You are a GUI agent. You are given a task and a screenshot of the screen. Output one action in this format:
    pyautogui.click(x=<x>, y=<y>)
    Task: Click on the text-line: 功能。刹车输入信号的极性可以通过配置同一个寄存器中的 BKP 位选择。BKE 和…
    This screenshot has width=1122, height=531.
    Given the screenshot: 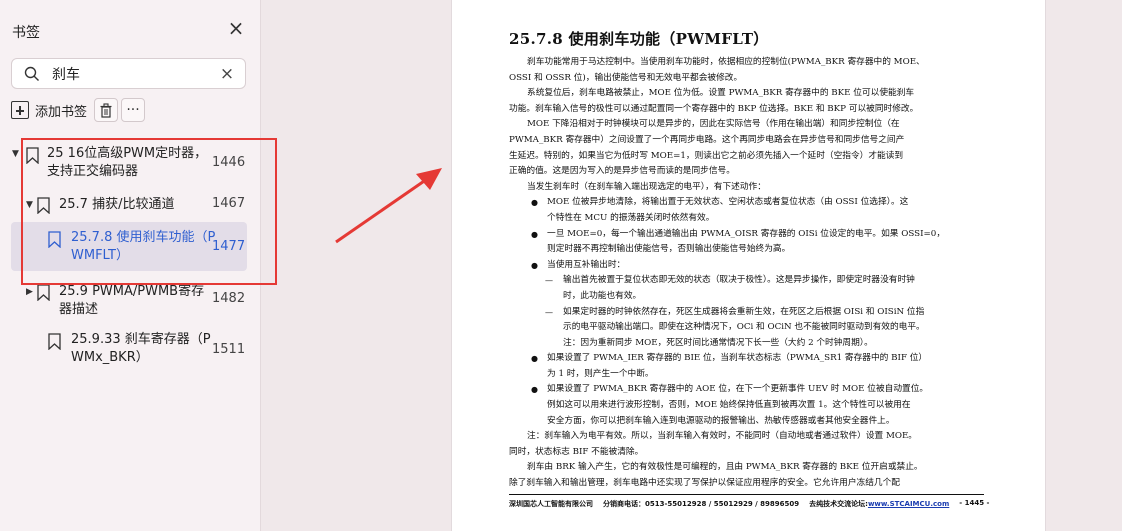 What is the action you would take?
    pyautogui.click(x=714, y=108)
    